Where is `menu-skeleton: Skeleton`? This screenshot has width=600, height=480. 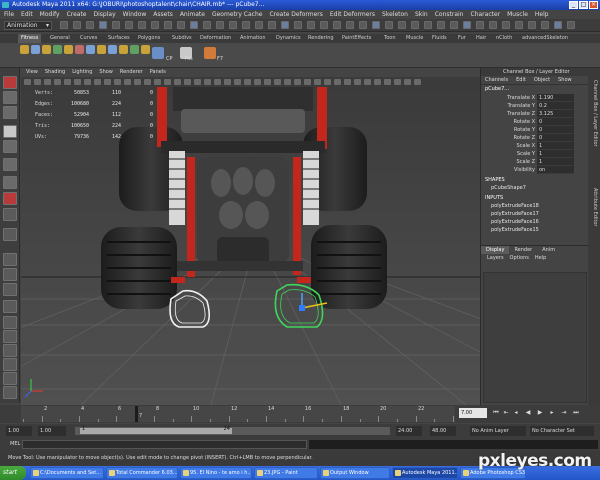
menu-skeleton: Skeleton is located at coordinates (395, 14).